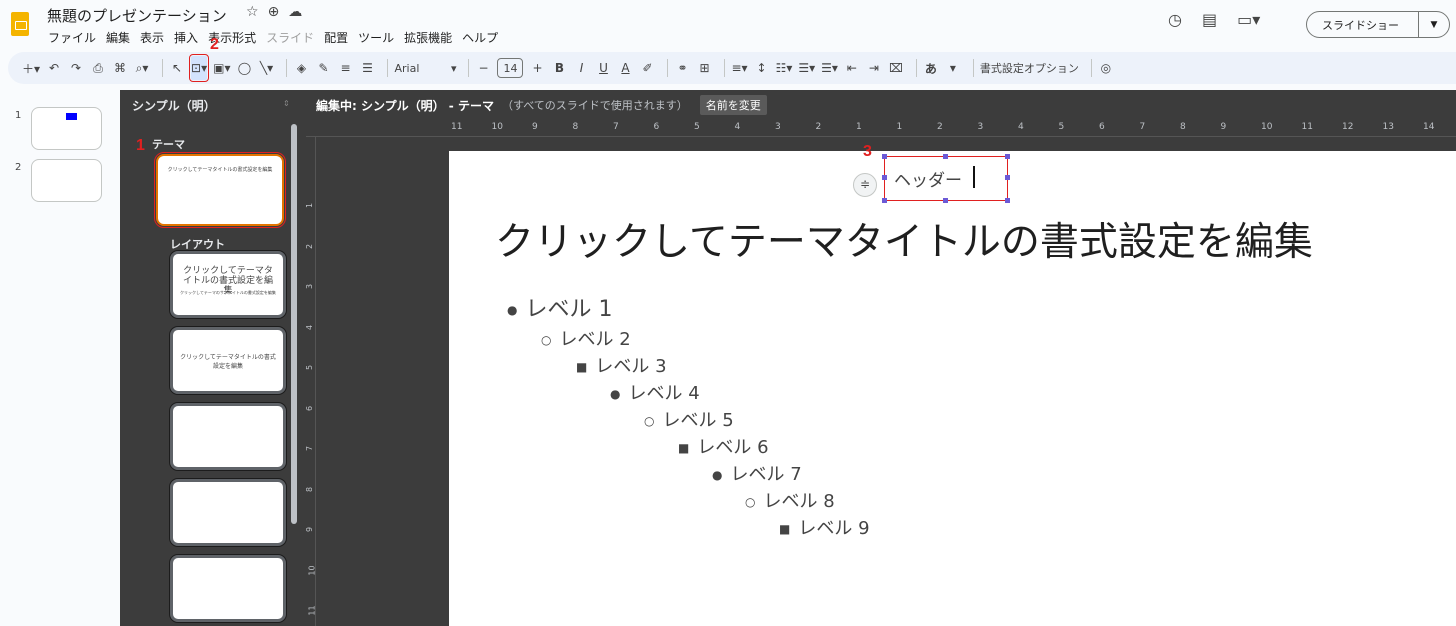 The image size is (1456, 626). What do you see at coordinates (874, 68) in the screenshot?
I see `increase-indent-icon: ⇥` at bounding box center [874, 68].